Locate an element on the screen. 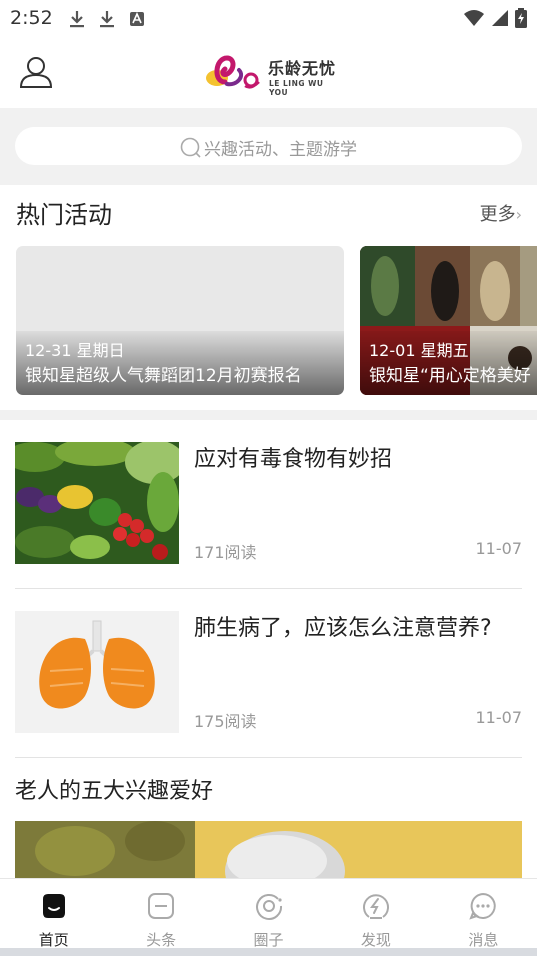 The image size is (537, 956). message-icon is located at coordinates (483, 906).